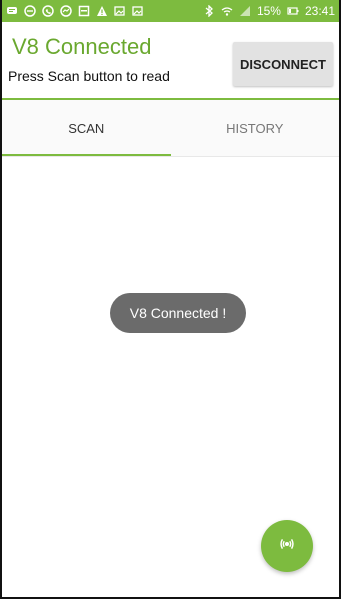 This screenshot has height=599, width=341. I want to click on disconnect-button: DISCONNECT, so click(283, 64).